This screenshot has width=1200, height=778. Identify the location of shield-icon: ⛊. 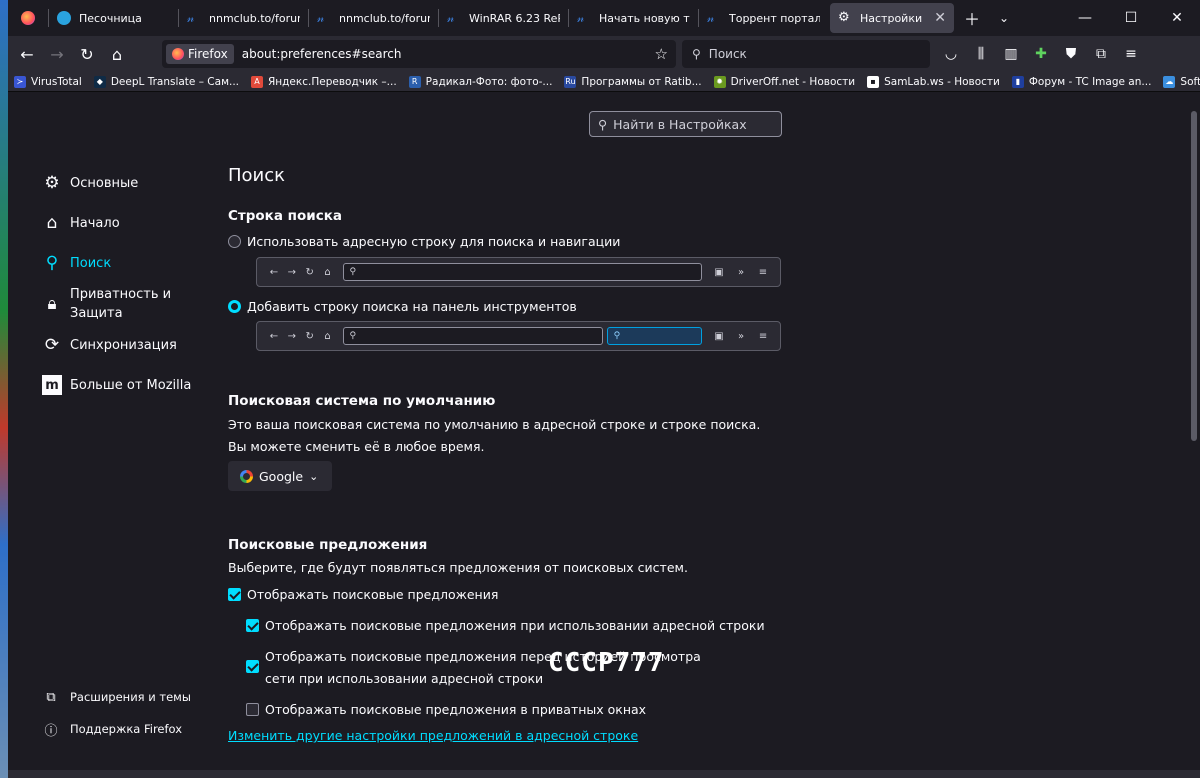
(1071, 54).